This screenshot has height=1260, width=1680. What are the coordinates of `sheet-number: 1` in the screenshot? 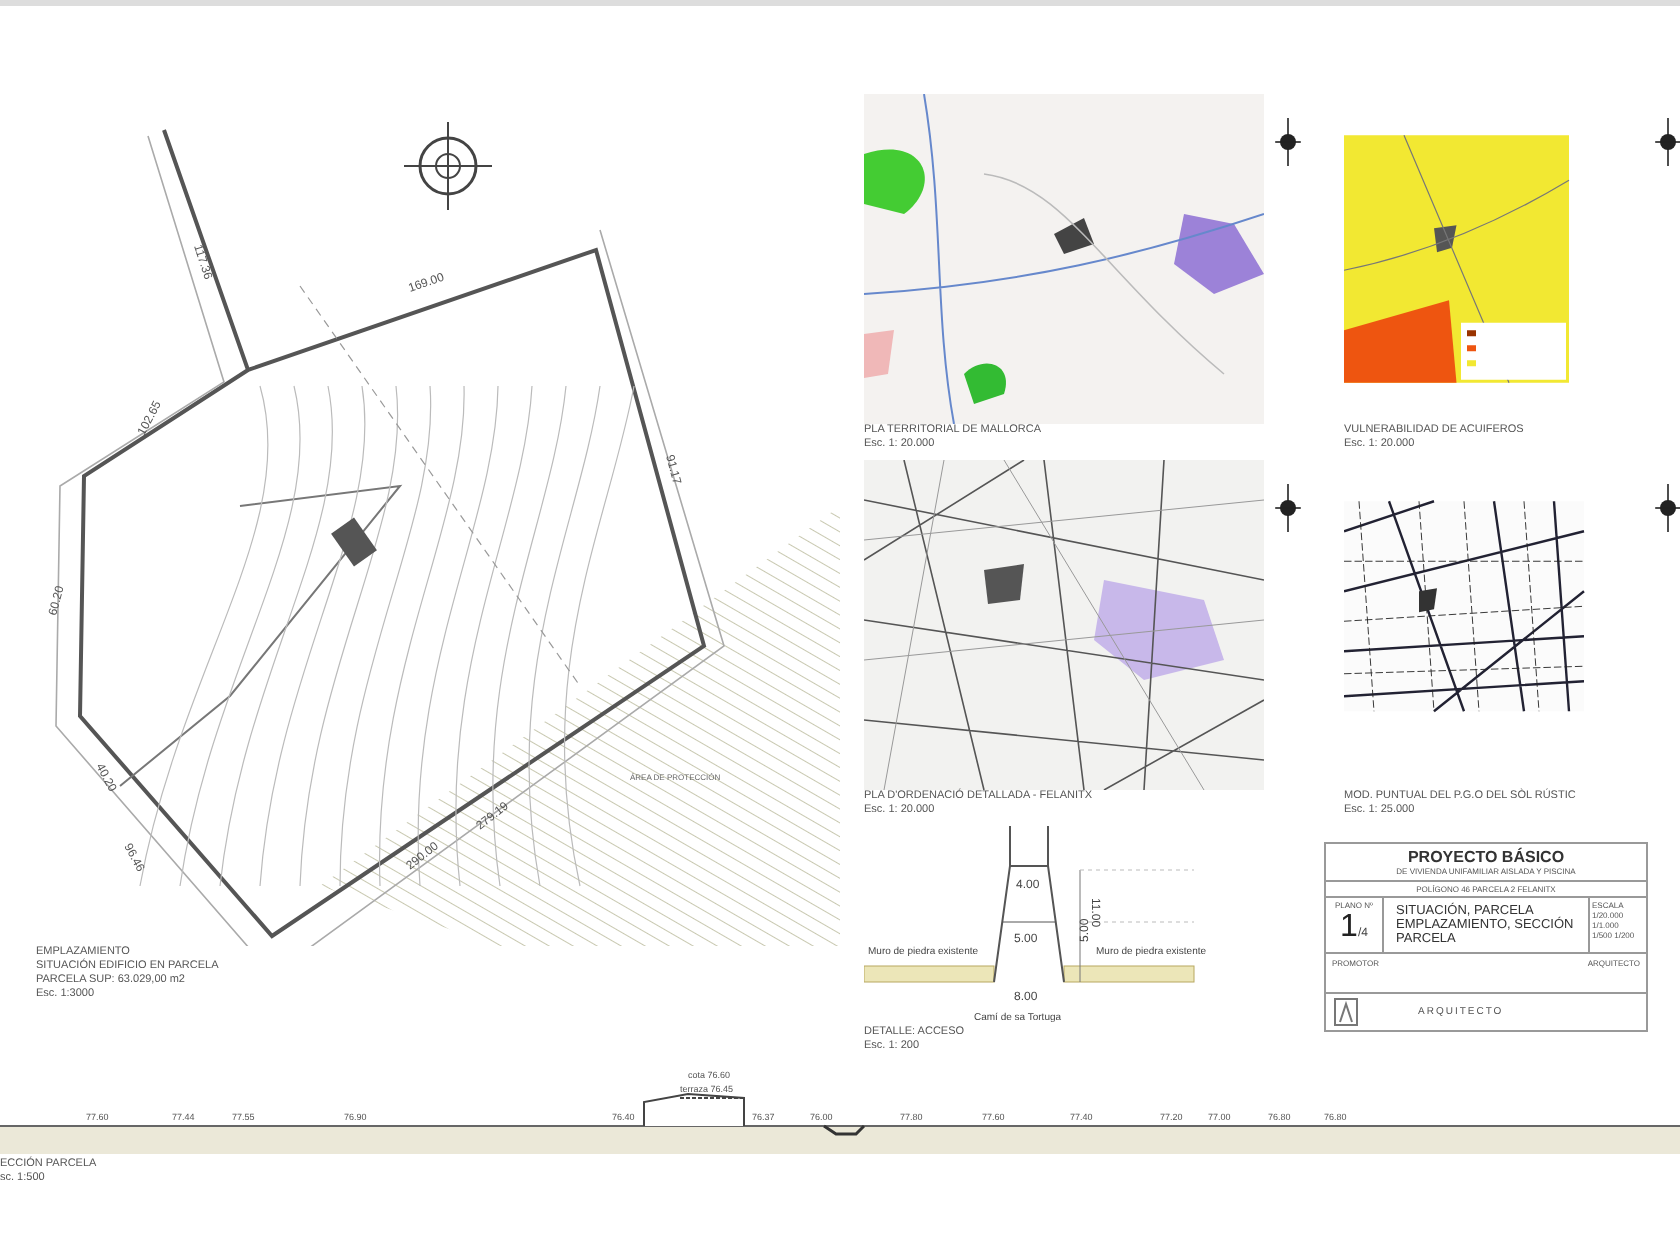 It's located at (1349, 928).